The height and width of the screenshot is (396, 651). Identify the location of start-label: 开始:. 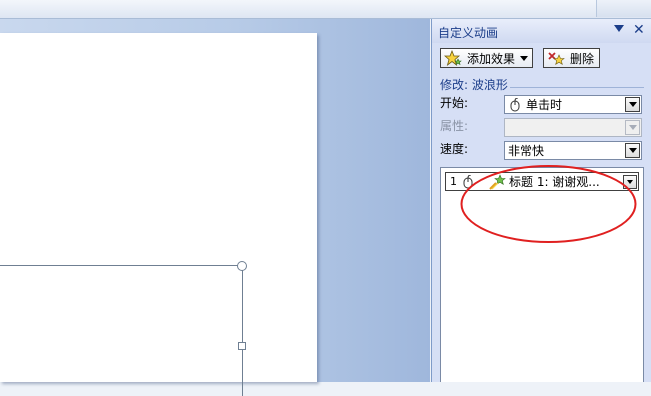
(454, 103).